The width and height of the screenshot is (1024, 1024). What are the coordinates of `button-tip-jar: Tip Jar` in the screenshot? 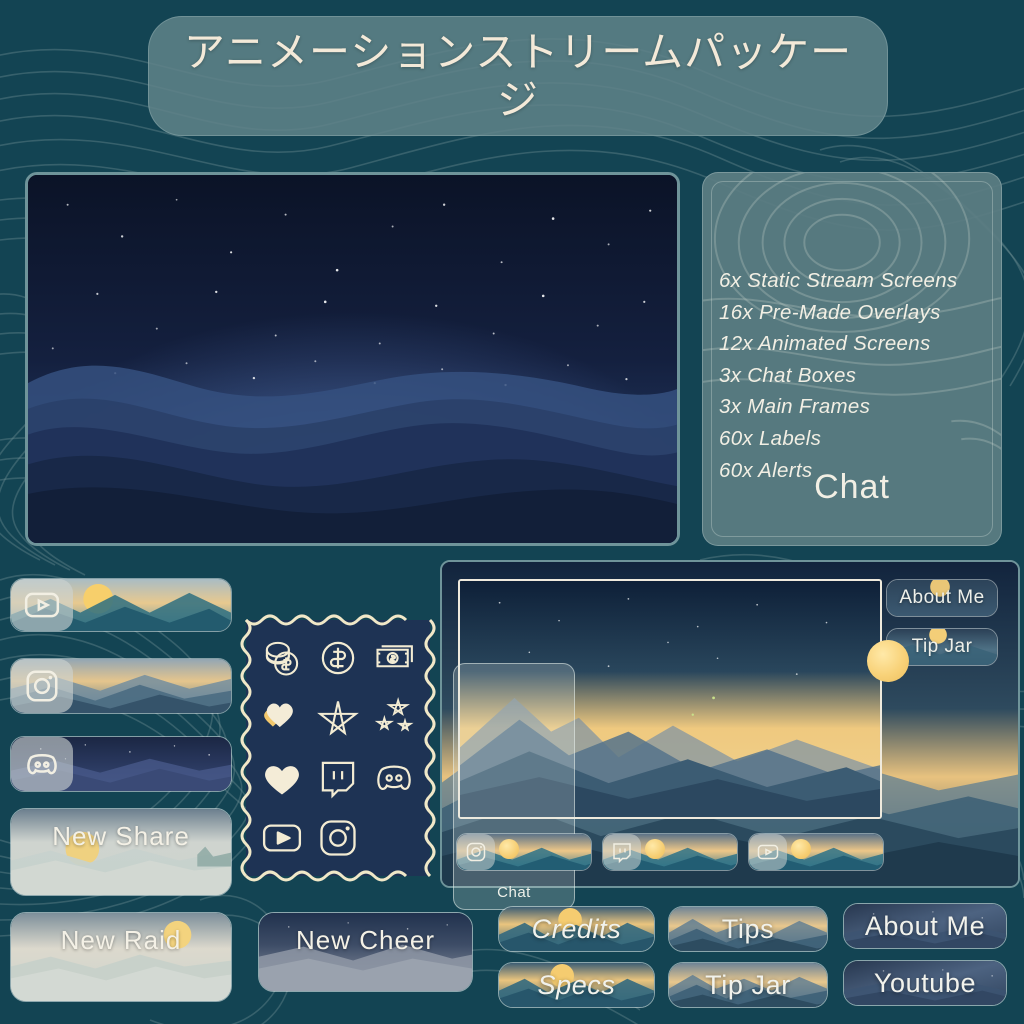 It's located at (748, 985).